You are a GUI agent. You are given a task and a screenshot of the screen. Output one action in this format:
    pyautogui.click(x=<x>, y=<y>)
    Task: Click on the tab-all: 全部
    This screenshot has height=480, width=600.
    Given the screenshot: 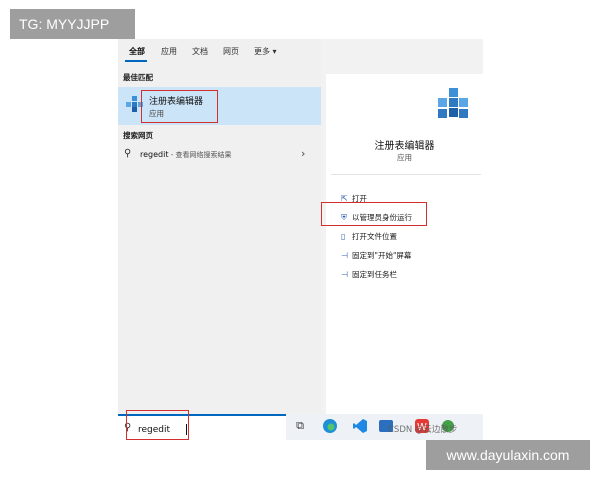 What is the action you would take?
    pyautogui.click(x=137, y=51)
    